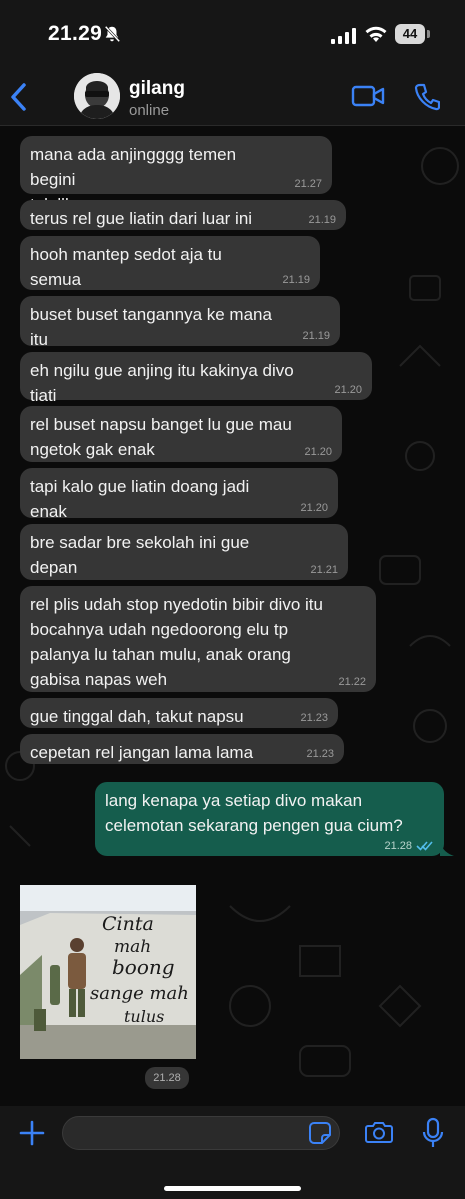 The height and width of the screenshot is (1199, 465). I want to click on message-time: 21.21, so click(324, 570).